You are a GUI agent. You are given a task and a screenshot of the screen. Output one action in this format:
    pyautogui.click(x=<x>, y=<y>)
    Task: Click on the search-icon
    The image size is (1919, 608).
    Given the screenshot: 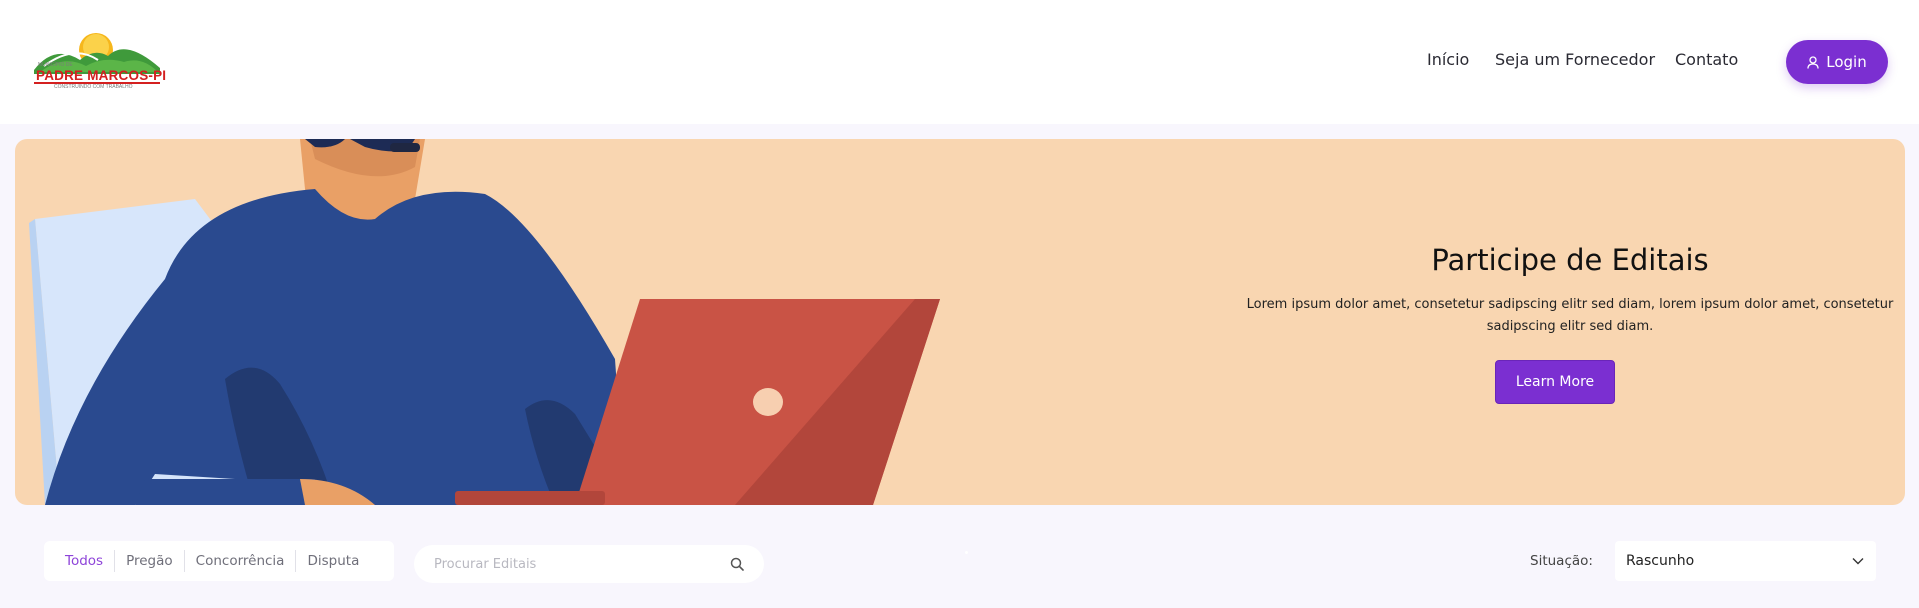 What is the action you would take?
    pyautogui.click(x=737, y=564)
    